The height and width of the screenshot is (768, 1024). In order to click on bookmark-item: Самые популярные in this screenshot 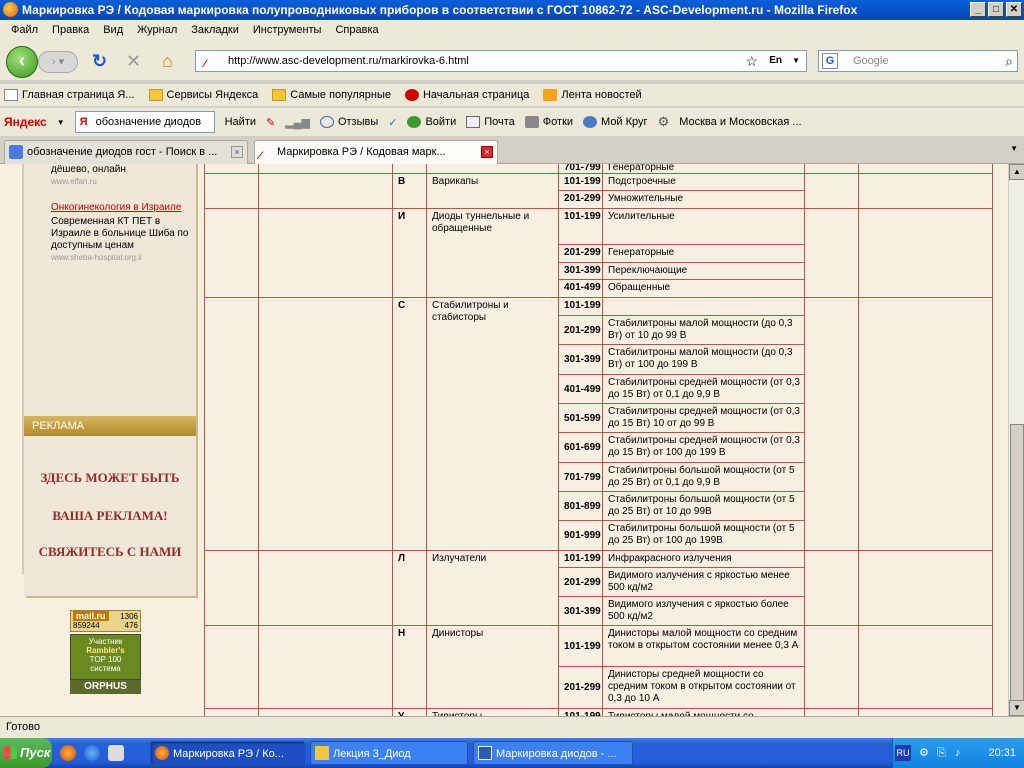, I will do `click(331, 95)`.